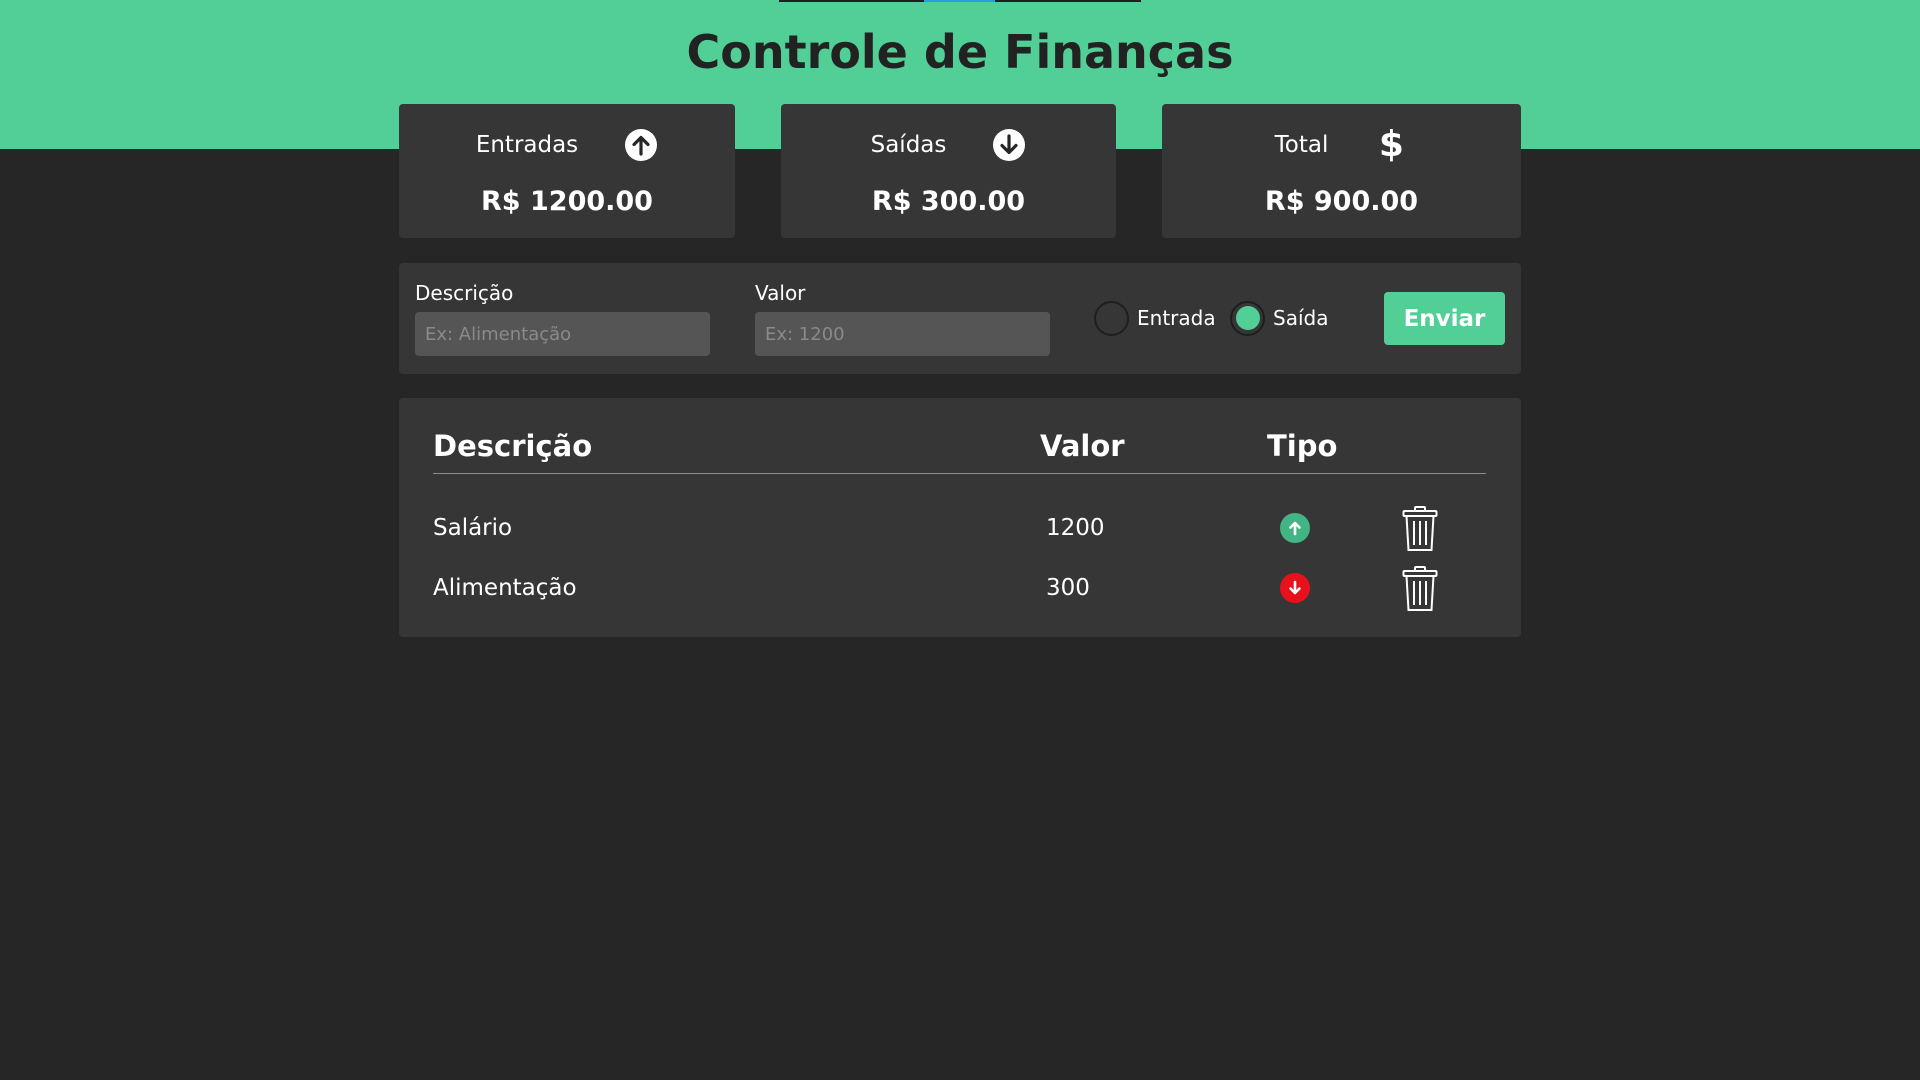  Describe the element at coordinates (960, 52) in the screenshot. I see `page-title: Controle de Finanças` at that location.